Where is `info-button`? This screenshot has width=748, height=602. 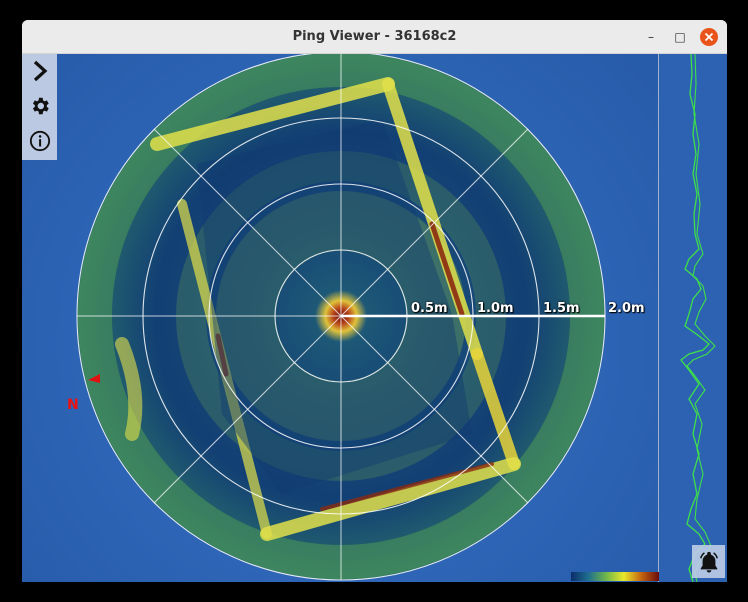 info-button is located at coordinates (39, 141).